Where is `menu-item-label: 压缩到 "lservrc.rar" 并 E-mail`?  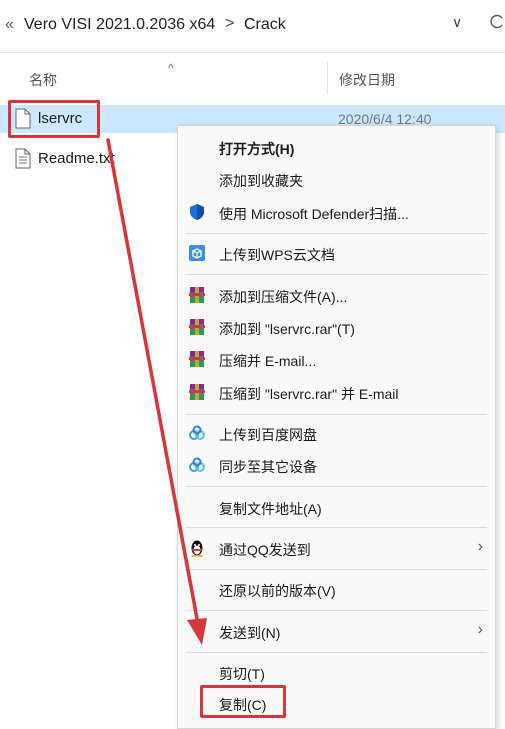
menu-item-label: 压缩到 "lservrc.rar" 并 E-mail is located at coordinates (309, 394).